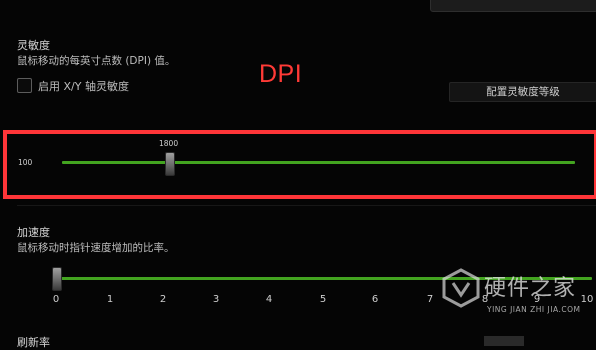  Describe the element at coordinates (57, 279) in the screenshot. I see `acceleration-slider-thumb` at that location.